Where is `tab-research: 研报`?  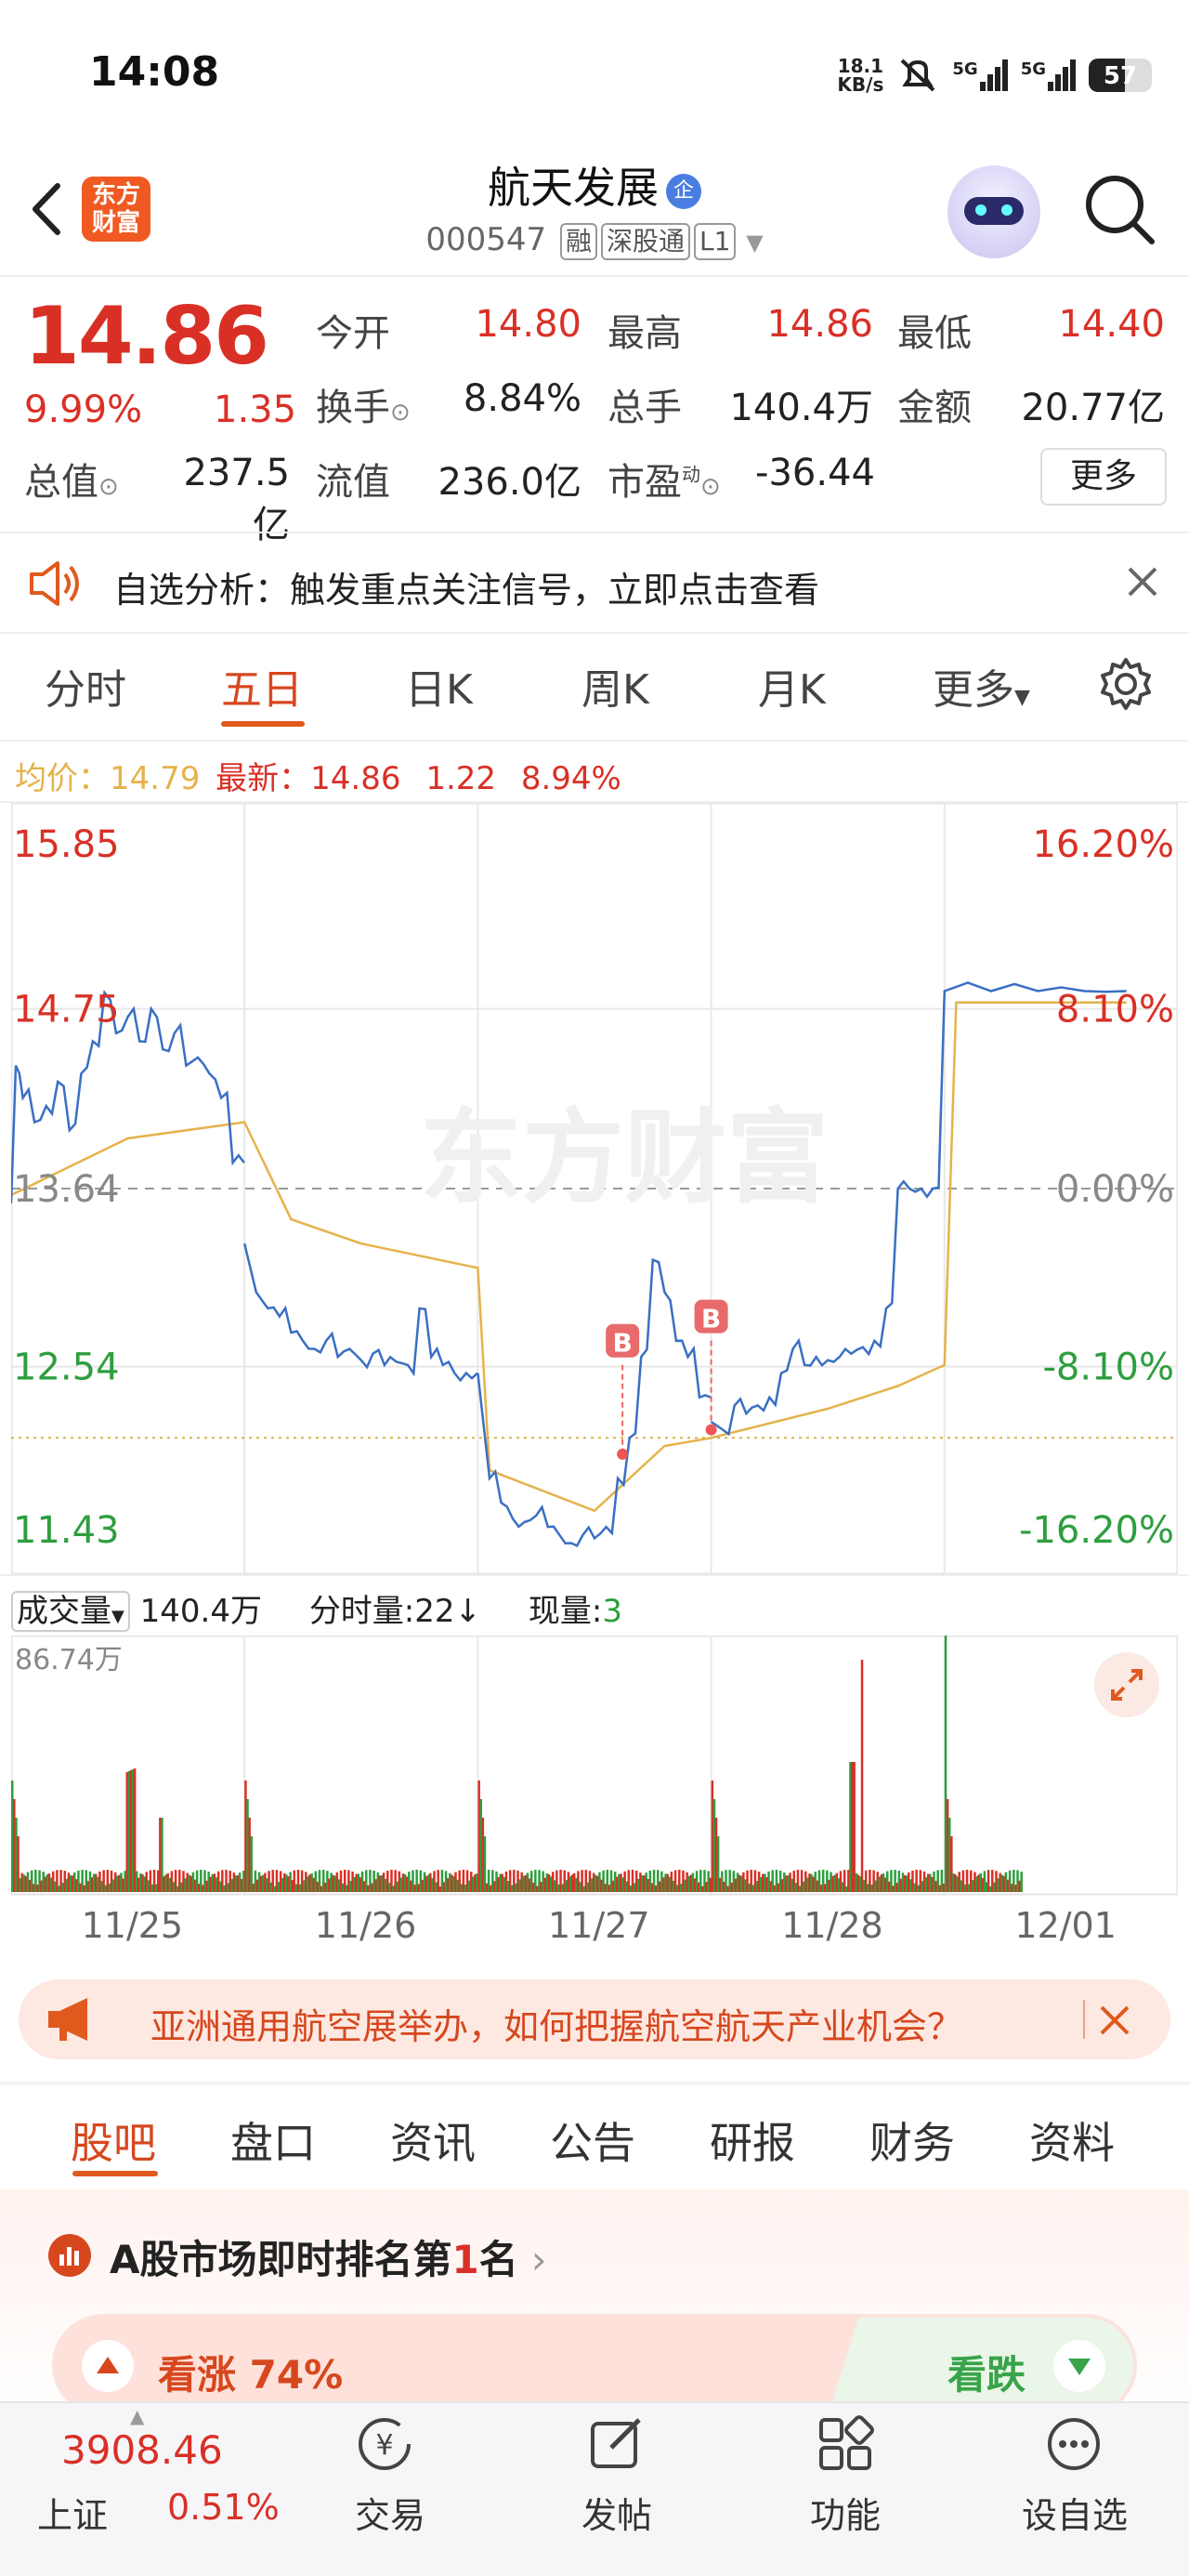
tab-research: 研报 is located at coordinates (752, 2140).